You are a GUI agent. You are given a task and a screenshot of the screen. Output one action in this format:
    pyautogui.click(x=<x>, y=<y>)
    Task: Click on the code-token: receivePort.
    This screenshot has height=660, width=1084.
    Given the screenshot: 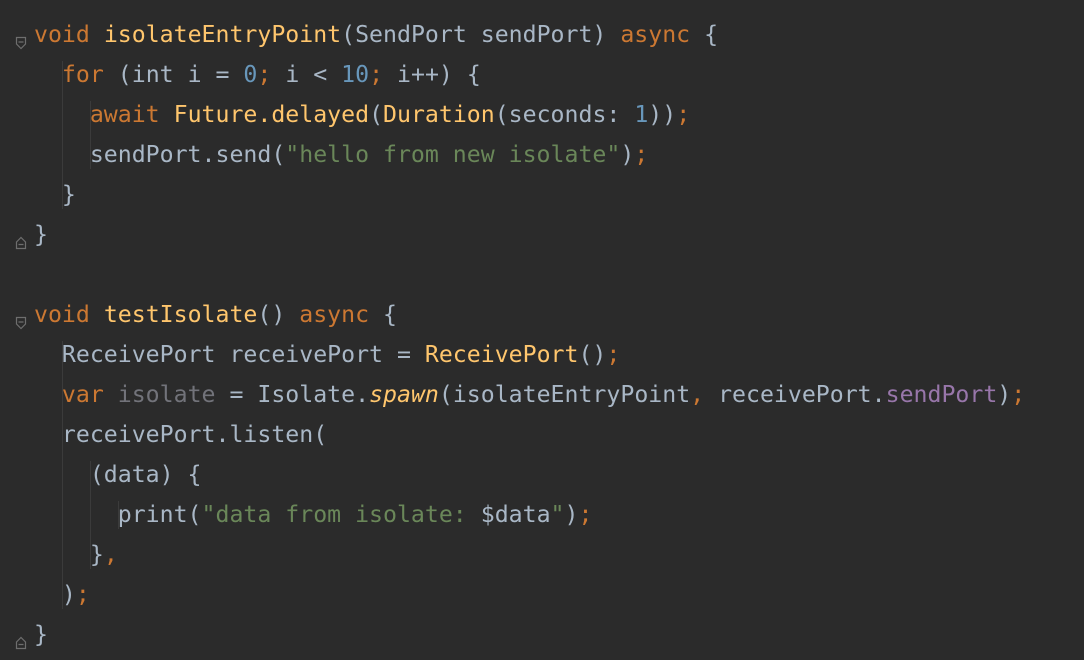 What is the action you would take?
    pyautogui.click(x=795, y=394)
    